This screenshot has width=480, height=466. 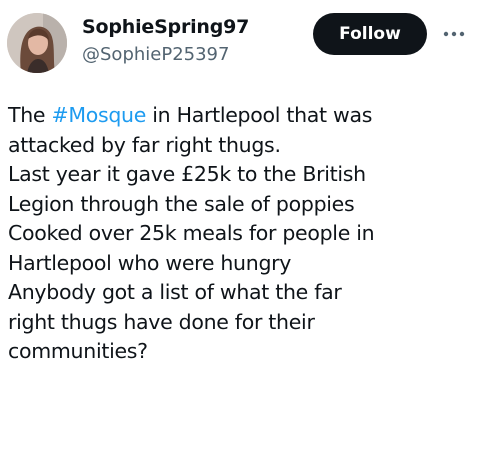 I want to click on follow-button: Follow, so click(x=370, y=34).